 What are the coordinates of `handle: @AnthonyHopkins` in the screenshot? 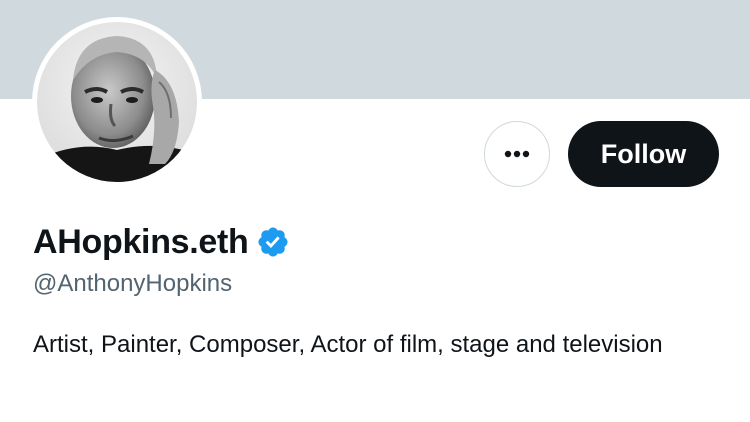 It's located at (133, 283).